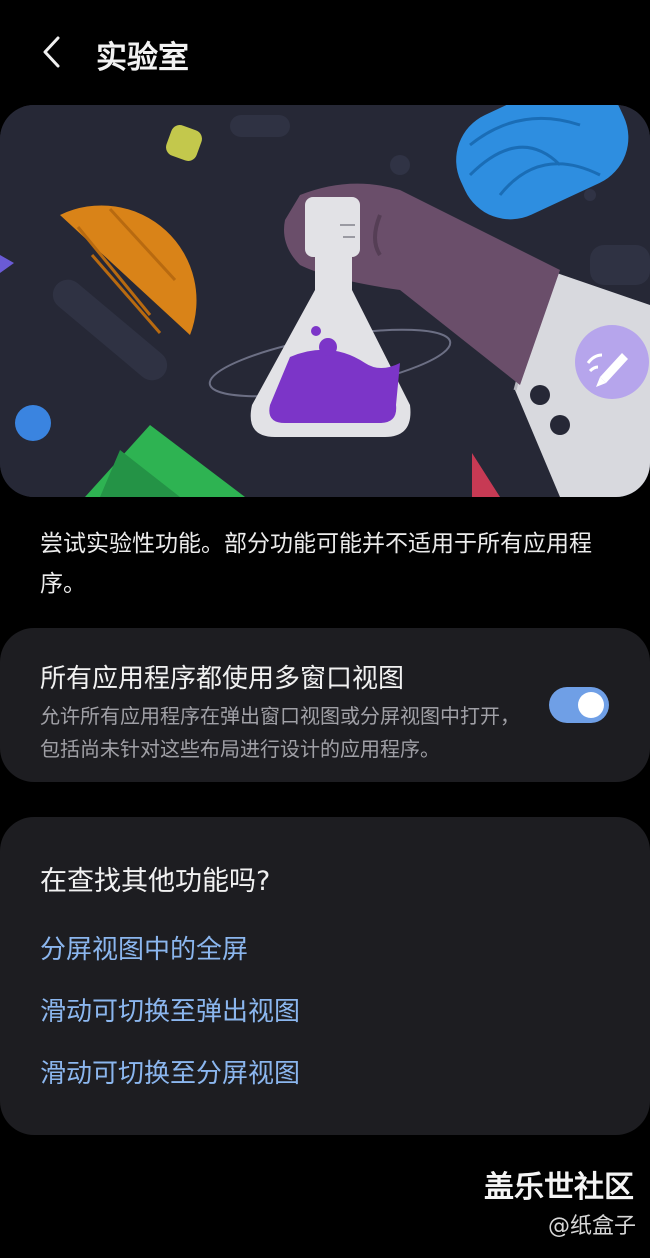  Describe the element at coordinates (559, 1187) in the screenshot. I see `watermark-community: 盖乐世社区` at that location.